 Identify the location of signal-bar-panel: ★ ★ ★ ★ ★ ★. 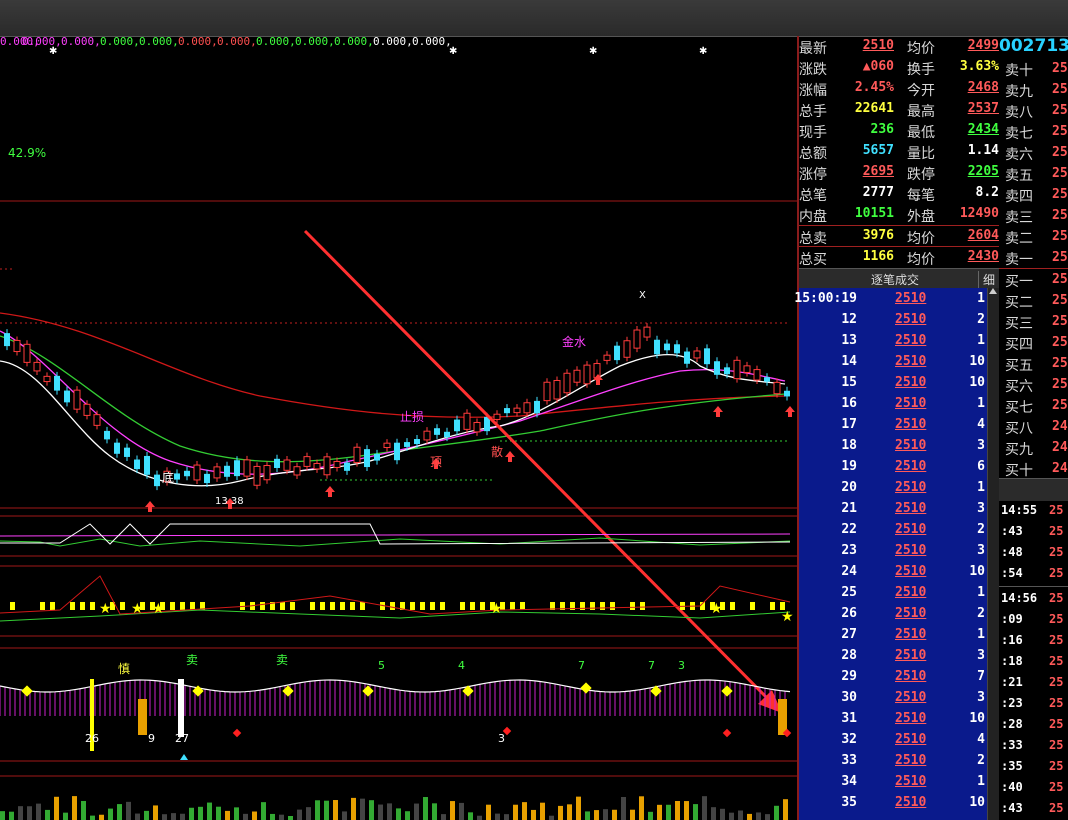
(397, 600).